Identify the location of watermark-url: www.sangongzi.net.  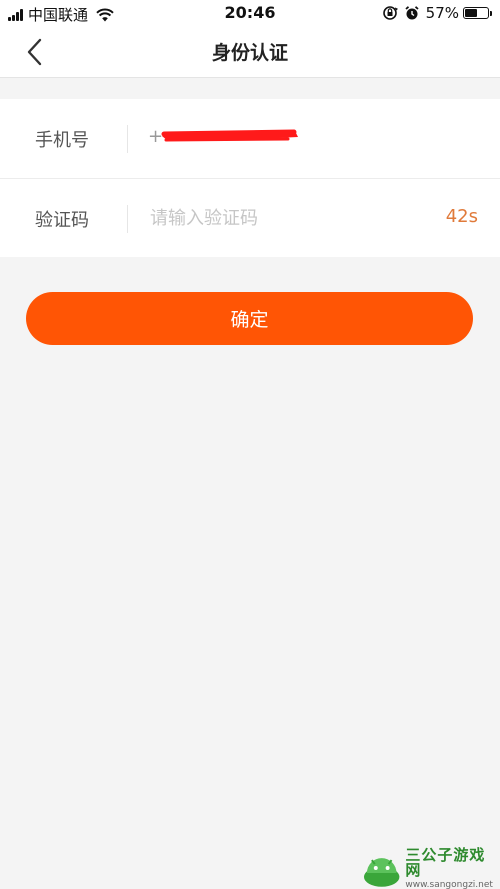
(449, 884).